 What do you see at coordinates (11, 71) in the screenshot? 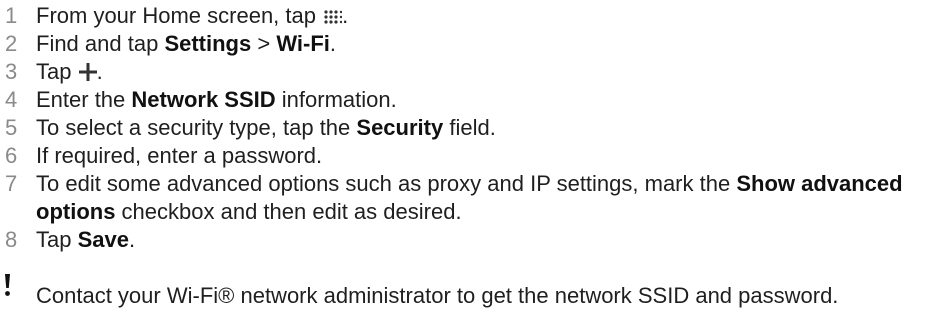
I see `step-number: 3` at bounding box center [11, 71].